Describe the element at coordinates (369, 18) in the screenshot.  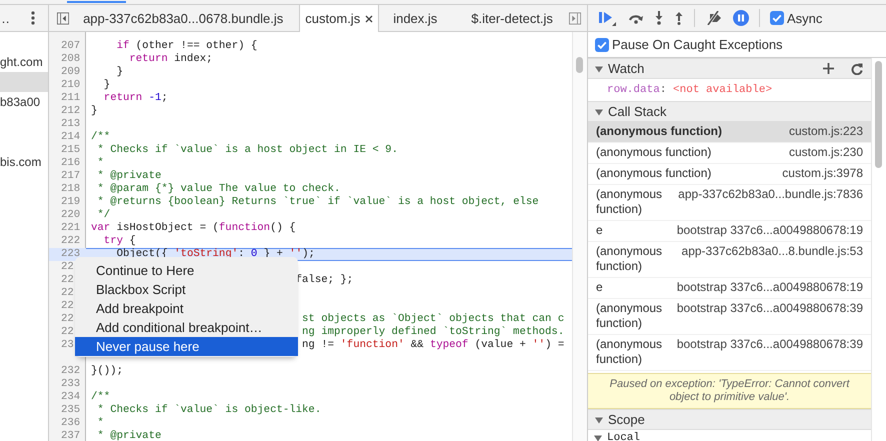
I see `close-icon` at that location.